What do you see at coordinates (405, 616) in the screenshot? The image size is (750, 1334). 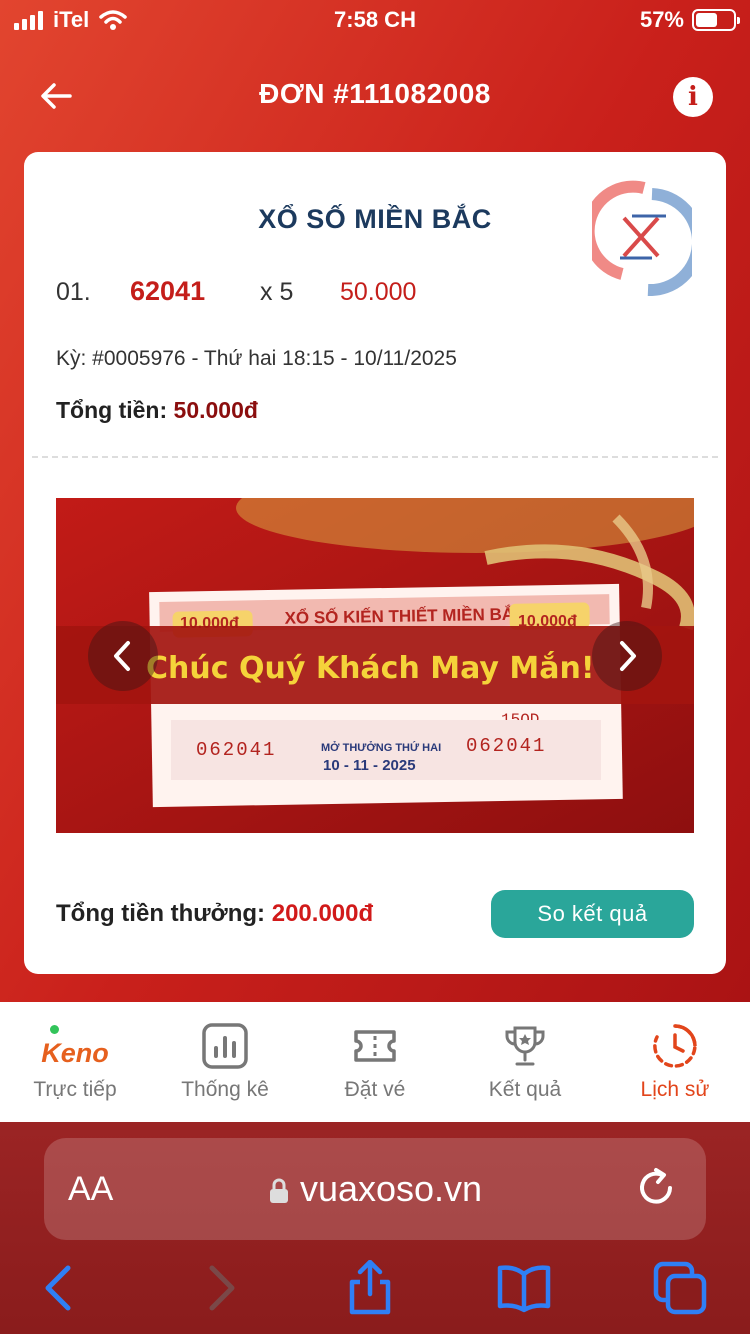 I see `photo-ticket-header: XỔ SỐ KIẾN THIẾT MIỀN BẮC` at bounding box center [405, 616].